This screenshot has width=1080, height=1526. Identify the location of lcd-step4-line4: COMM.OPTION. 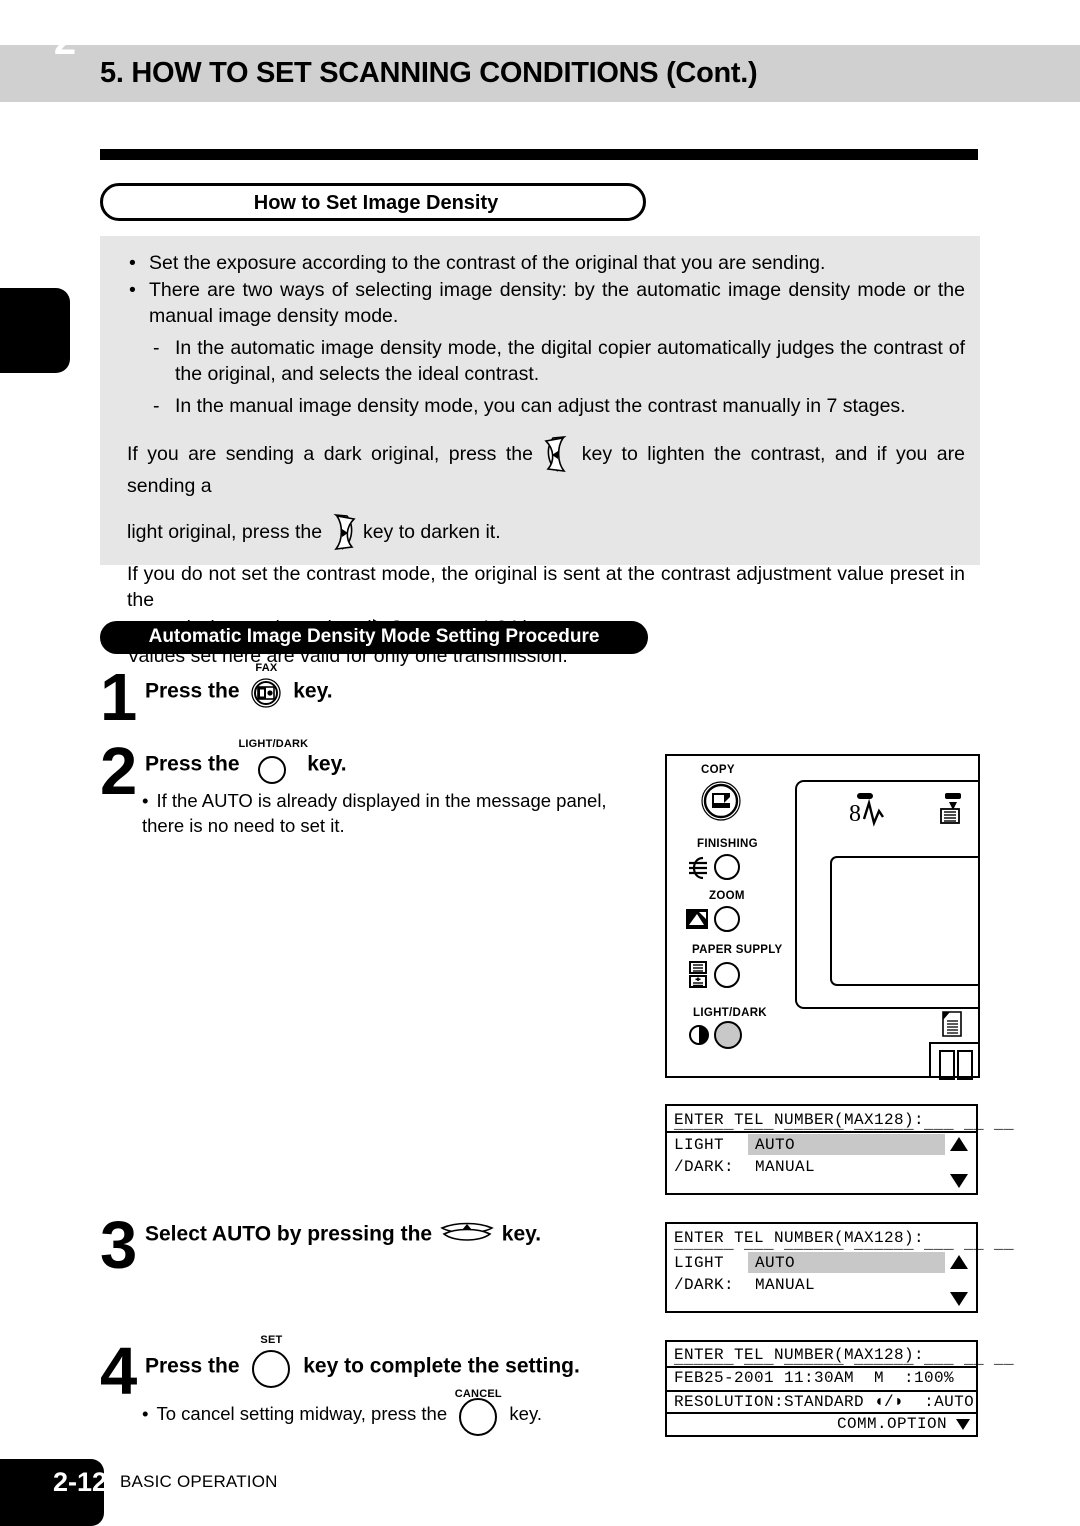
(892, 1424).